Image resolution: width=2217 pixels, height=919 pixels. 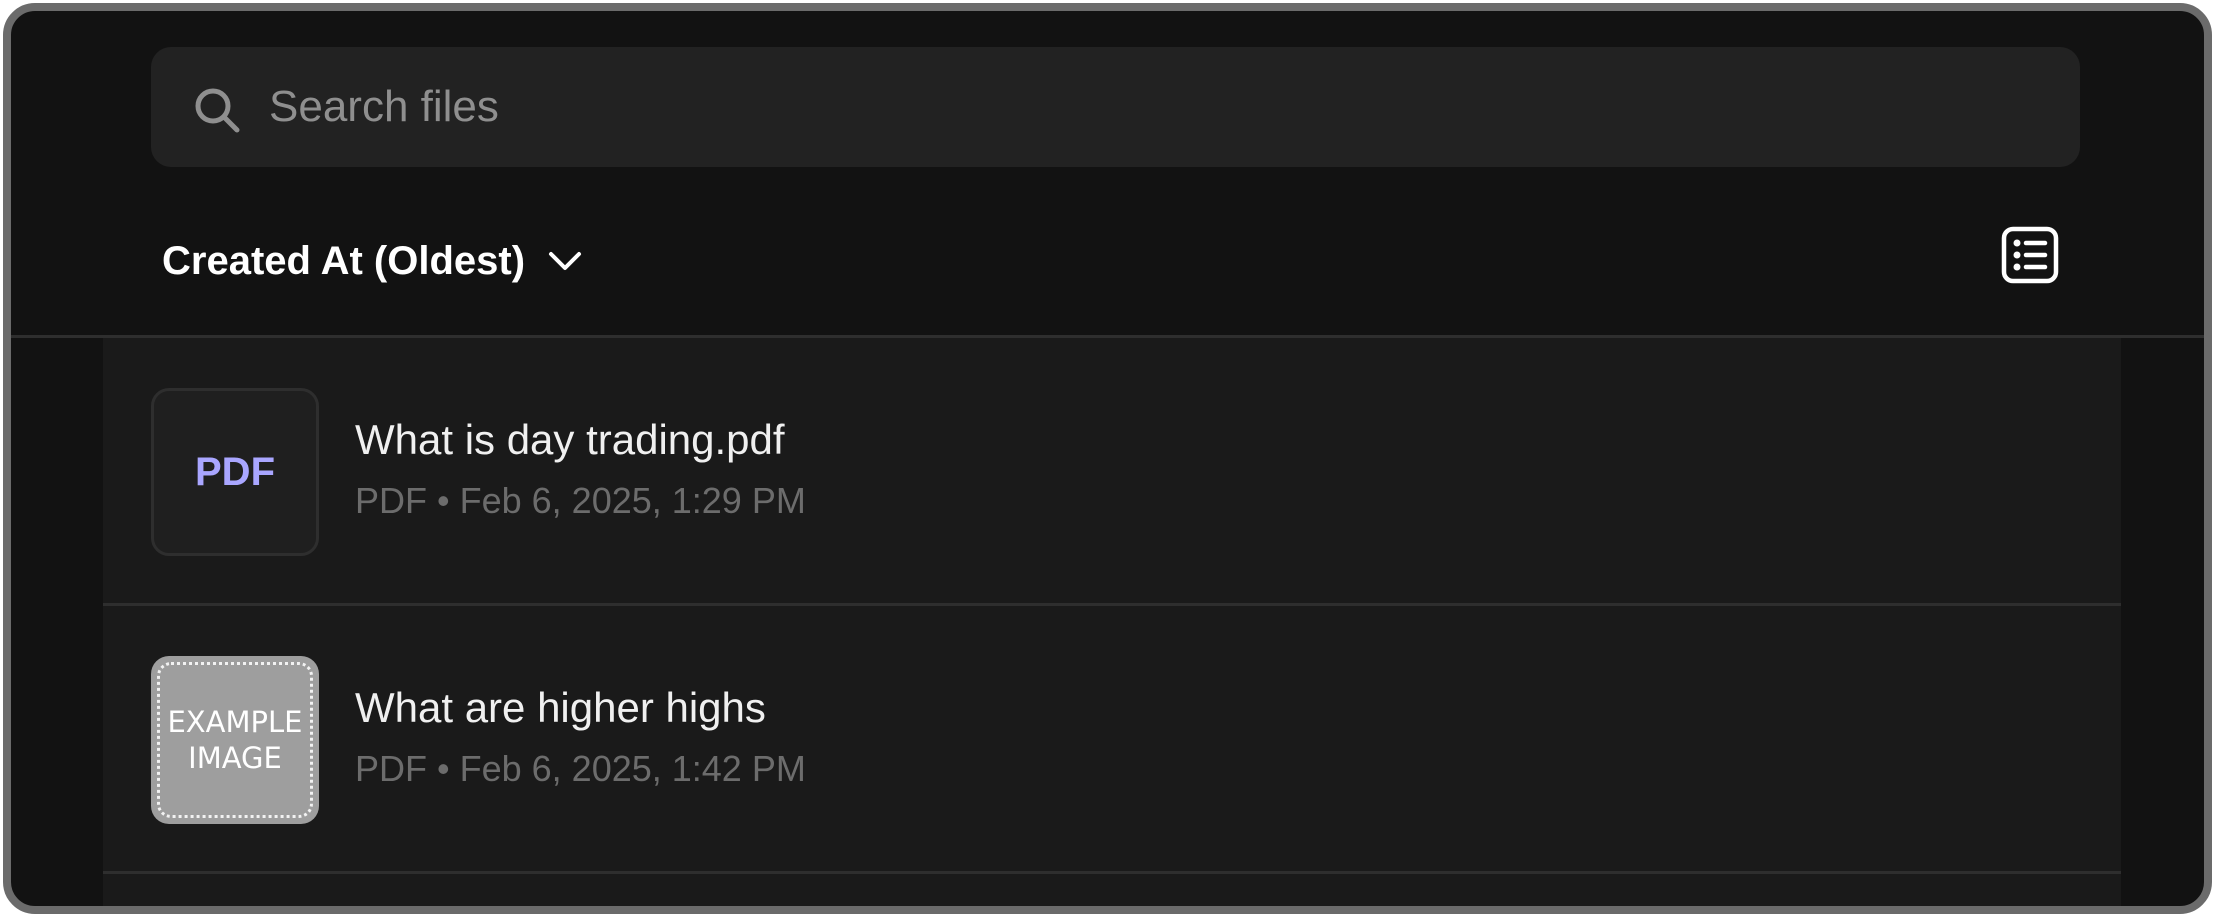 What do you see at coordinates (580, 500) in the screenshot?
I see `file-meta: PDF • Feb 6, 2025, 1:29 PM` at bounding box center [580, 500].